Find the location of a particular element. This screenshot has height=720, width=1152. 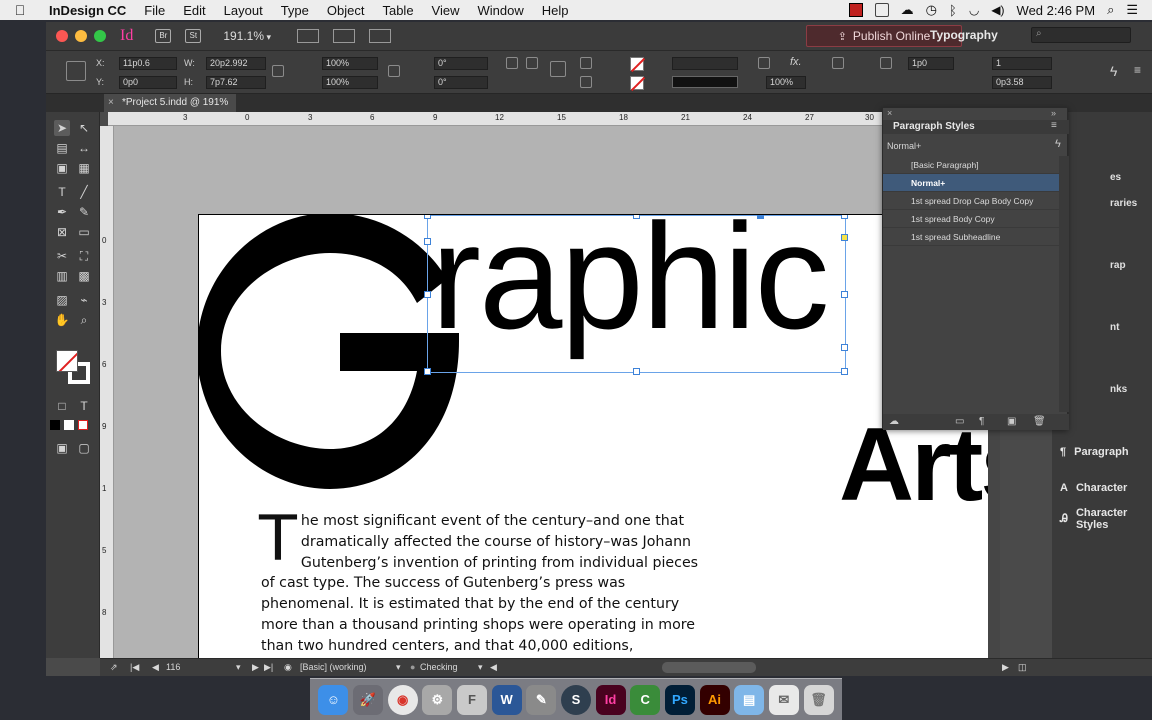

rotate-cw-icon is located at coordinates (512, 63).